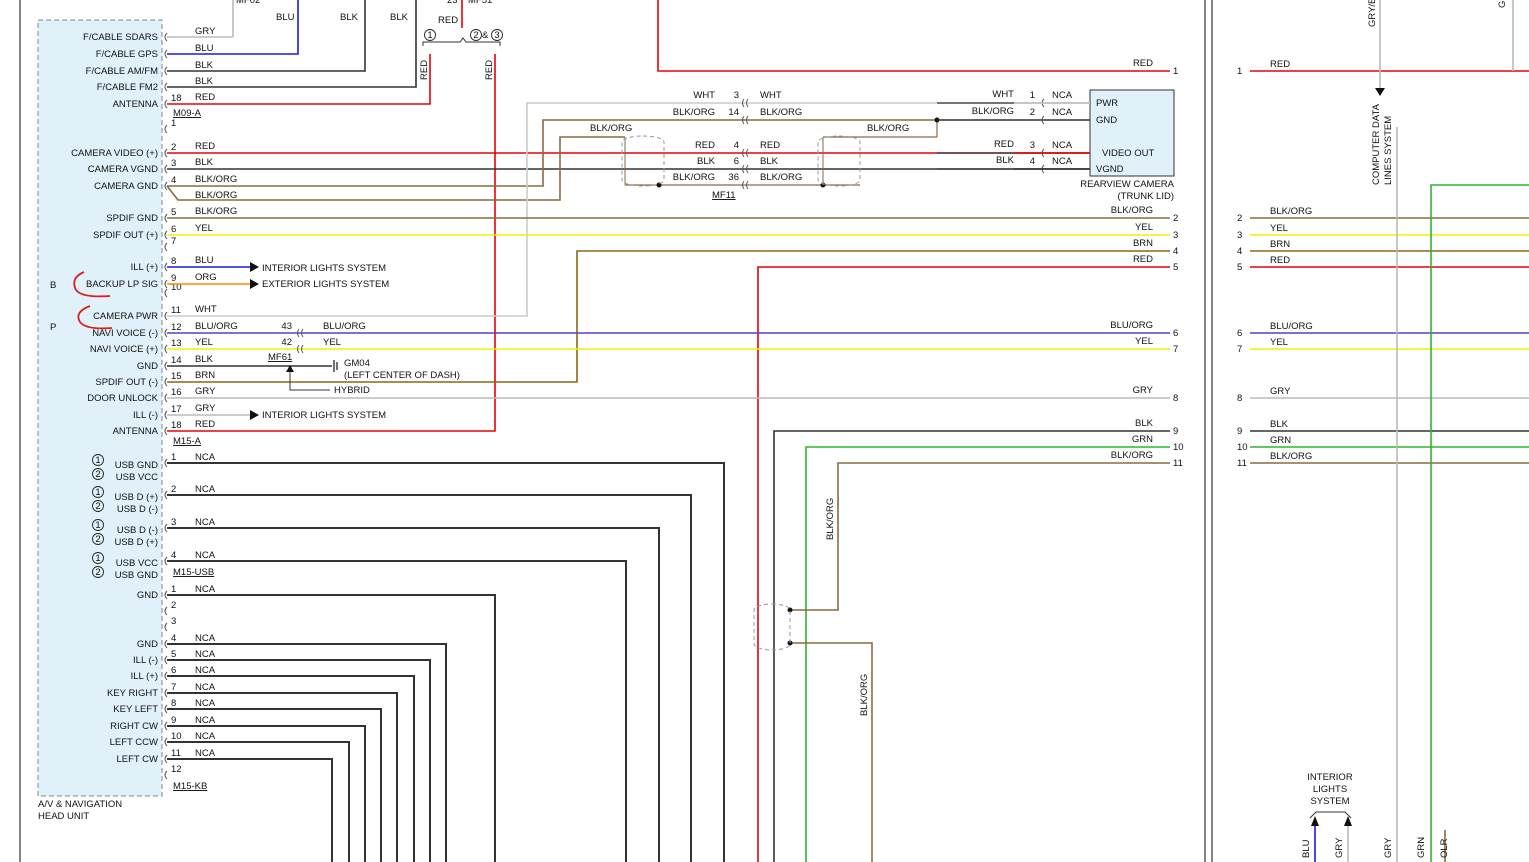 This screenshot has width=1529, height=862. Describe the element at coordinates (1502, 4) in the screenshot. I see `g-top-label: G` at that location.